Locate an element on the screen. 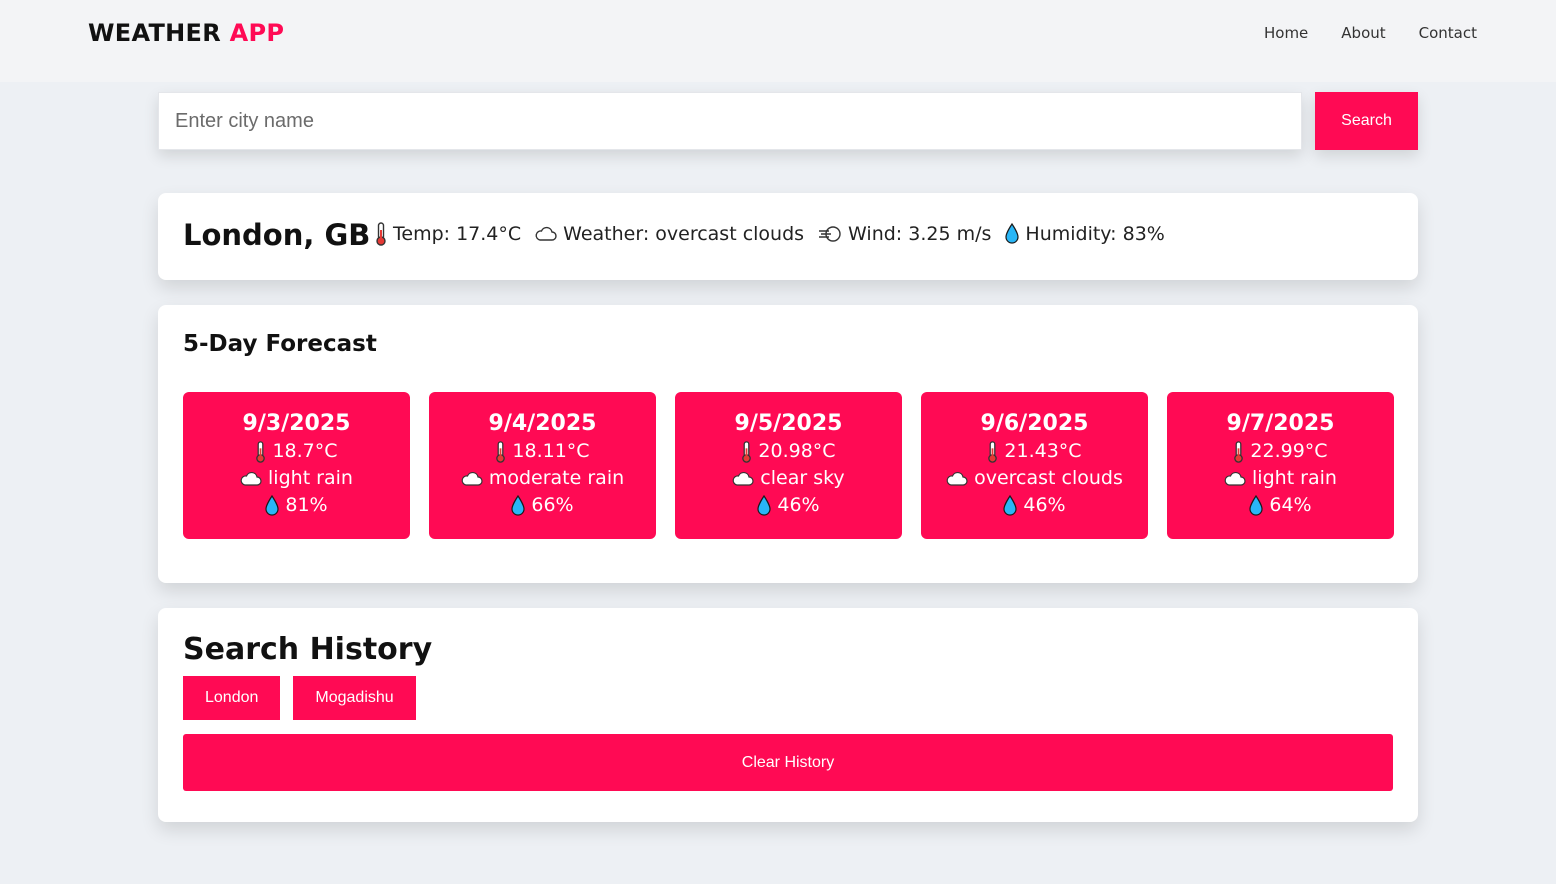 The width and height of the screenshot is (1556, 884). wind-metric: Wind: 3.25 m/s is located at coordinates (904, 234).